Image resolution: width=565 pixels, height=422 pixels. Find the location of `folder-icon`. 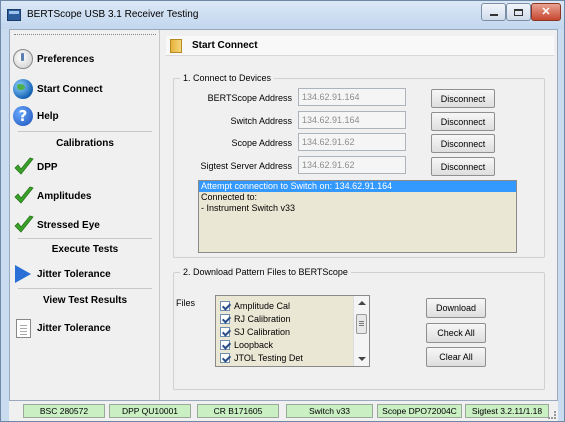

folder-icon is located at coordinates (176, 45).